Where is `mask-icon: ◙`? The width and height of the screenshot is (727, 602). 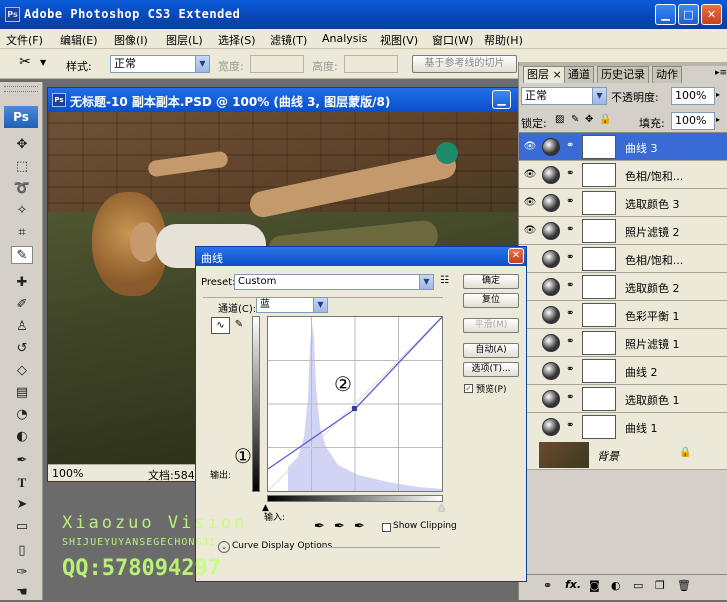 mask-icon: ◙ is located at coordinates (594, 585).